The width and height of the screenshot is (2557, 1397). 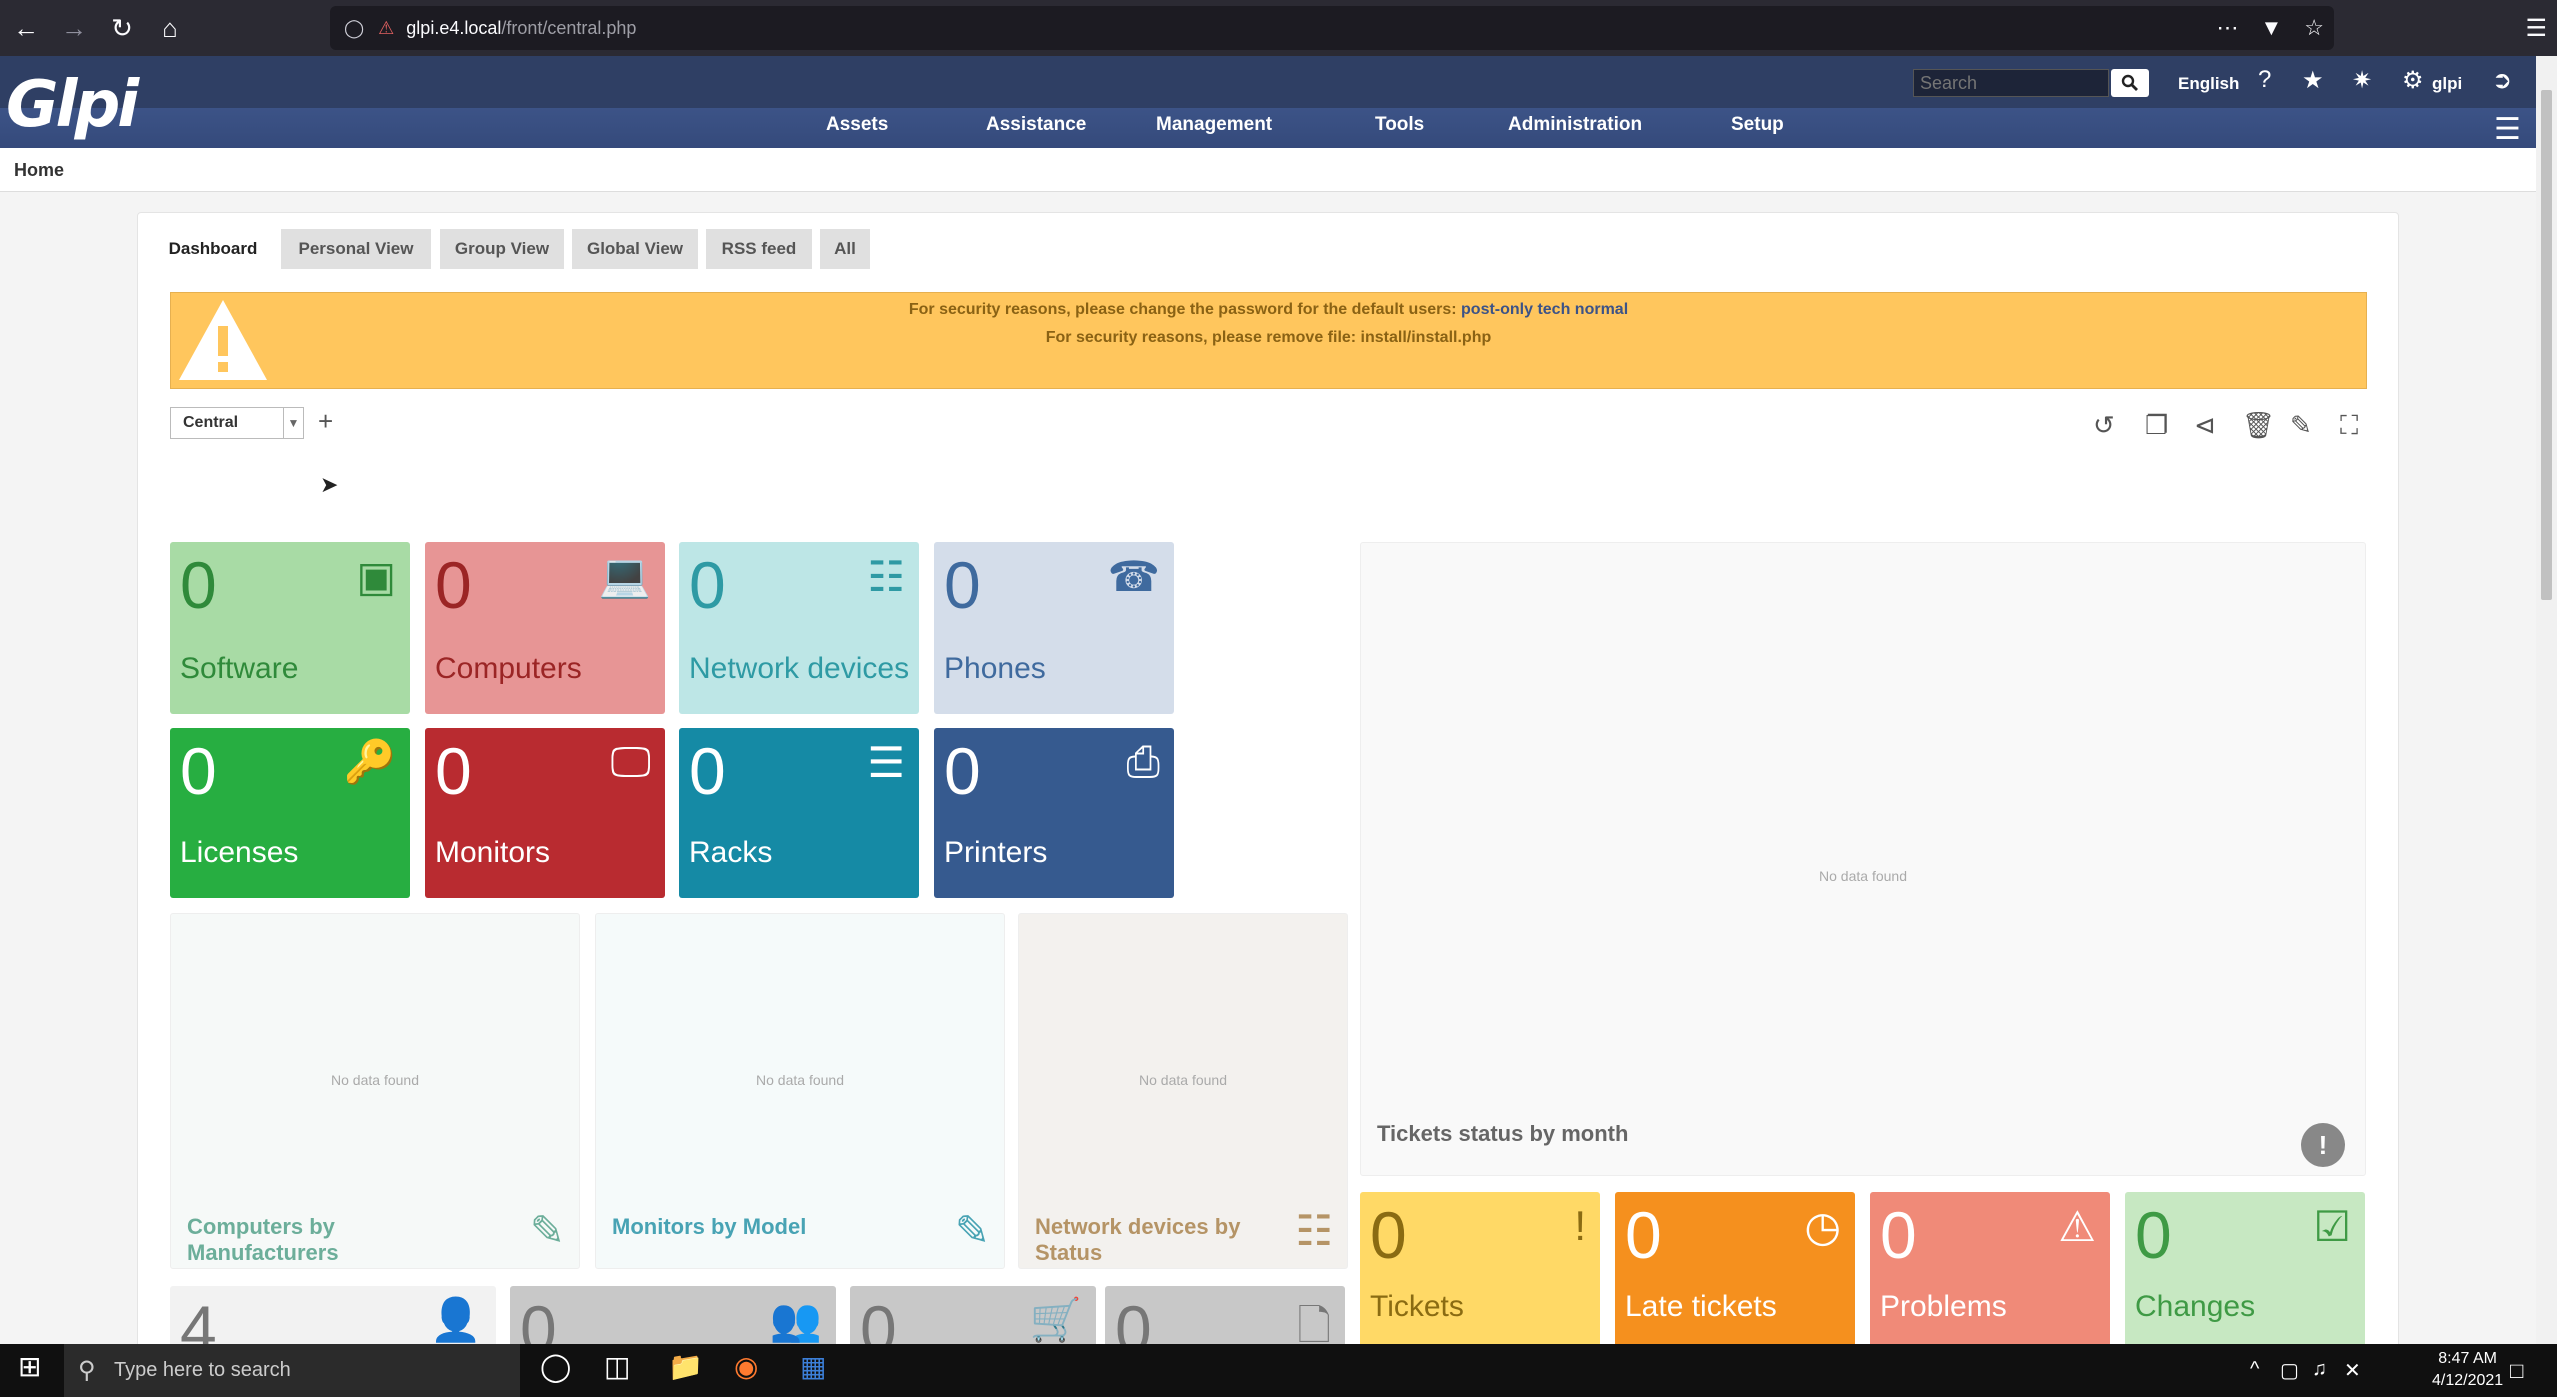 What do you see at coordinates (1054, 628) in the screenshot?
I see `count-card-phones: 0 Phones ☎` at bounding box center [1054, 628].